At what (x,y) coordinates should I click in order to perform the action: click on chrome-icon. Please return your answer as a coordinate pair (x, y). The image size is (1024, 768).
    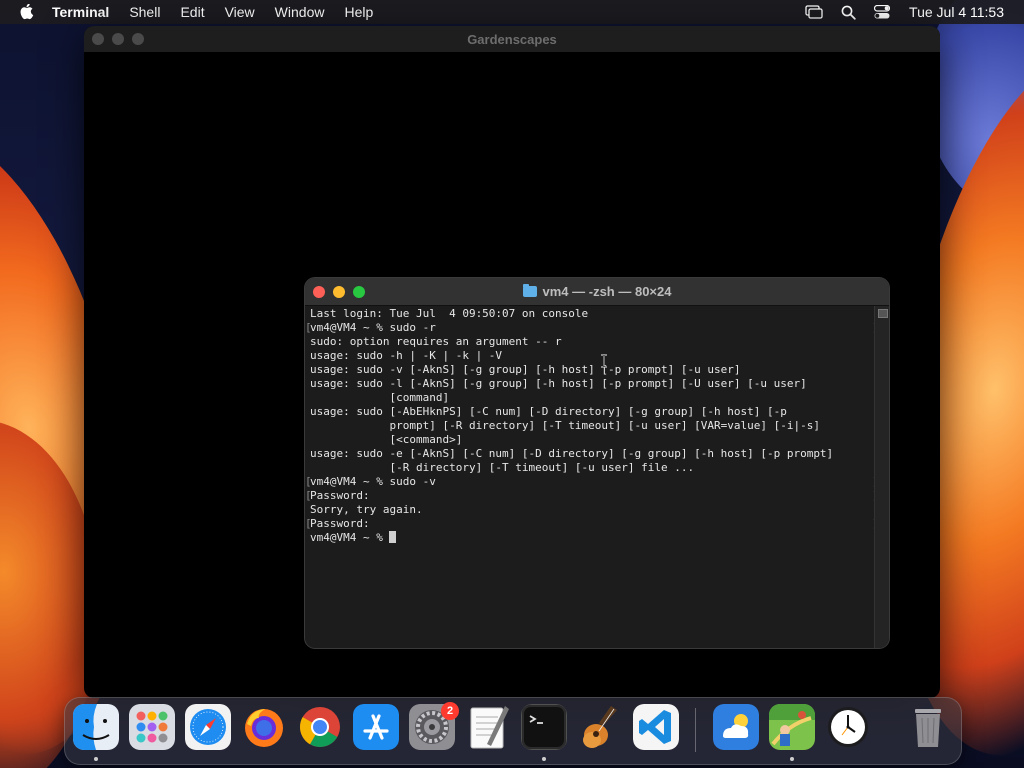
    Looking at the image, I should click on (320, 727).